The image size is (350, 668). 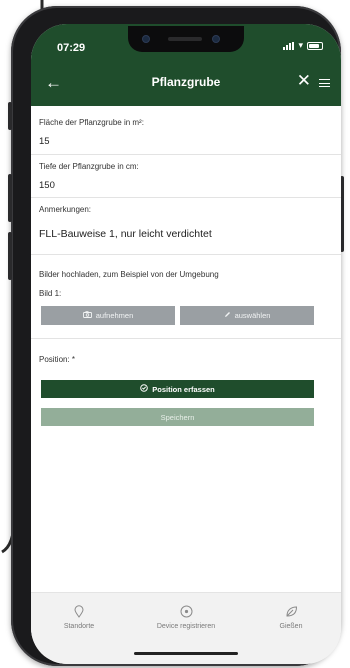 What do you see at coordinates (300, 45) in the screenshot?
I see `wifi-icon: ▾` at bounding box center [300, 45].